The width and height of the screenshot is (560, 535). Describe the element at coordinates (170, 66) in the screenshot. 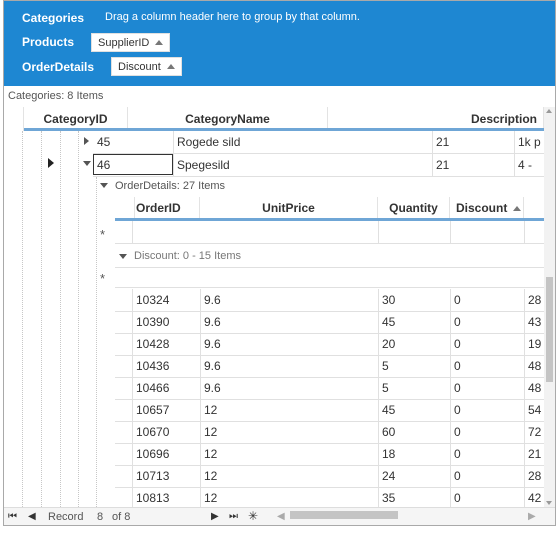

I see `sort-ascending-icon` at that location.